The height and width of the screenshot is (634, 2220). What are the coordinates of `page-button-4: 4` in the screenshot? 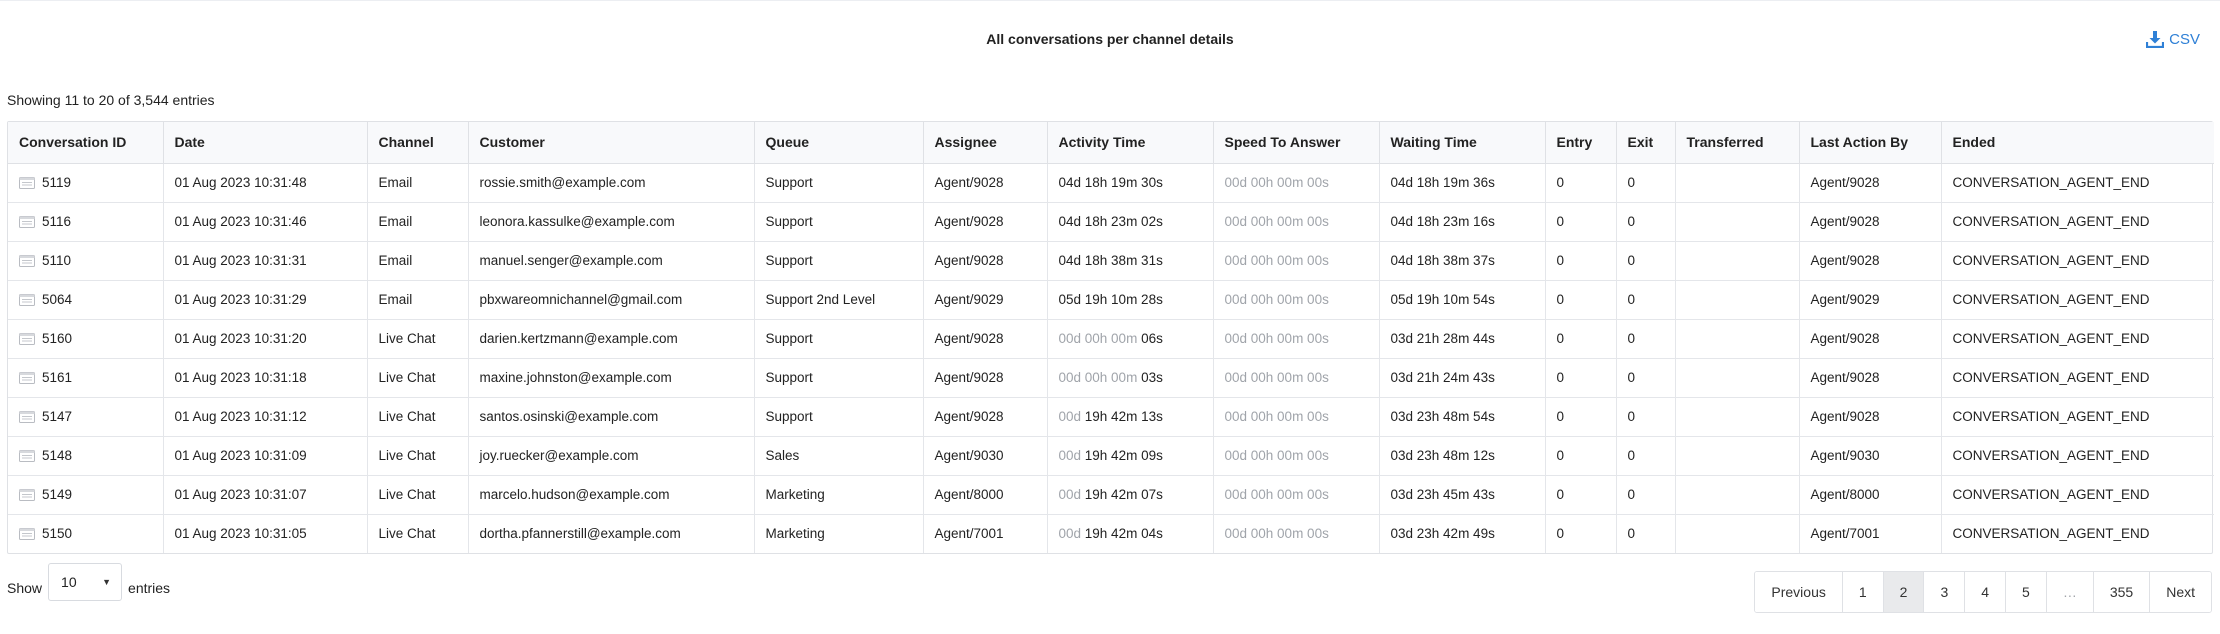 It's located at (1986, 592).